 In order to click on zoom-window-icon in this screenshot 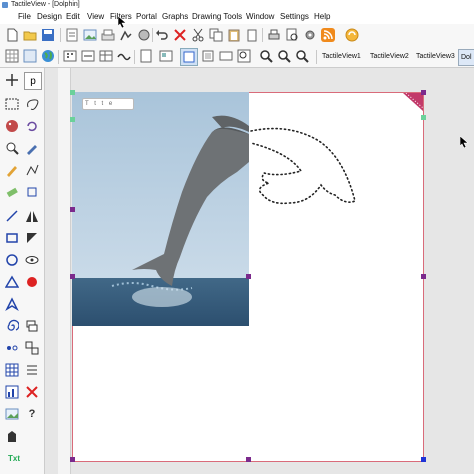, I will do `click(244, 56)`.